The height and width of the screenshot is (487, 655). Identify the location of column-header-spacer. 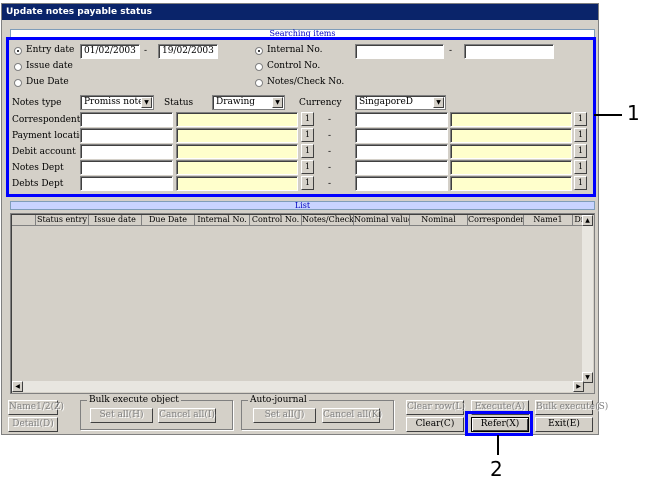
(24, 220).